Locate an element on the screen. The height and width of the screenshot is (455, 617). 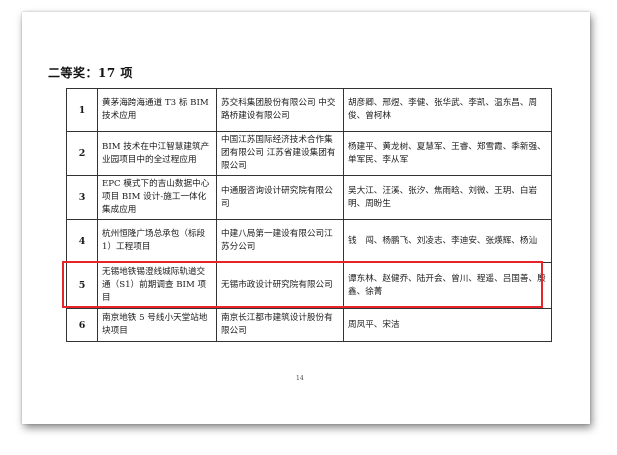
section-title: 二等奖：17 项 is located at coordinates (90, 73).